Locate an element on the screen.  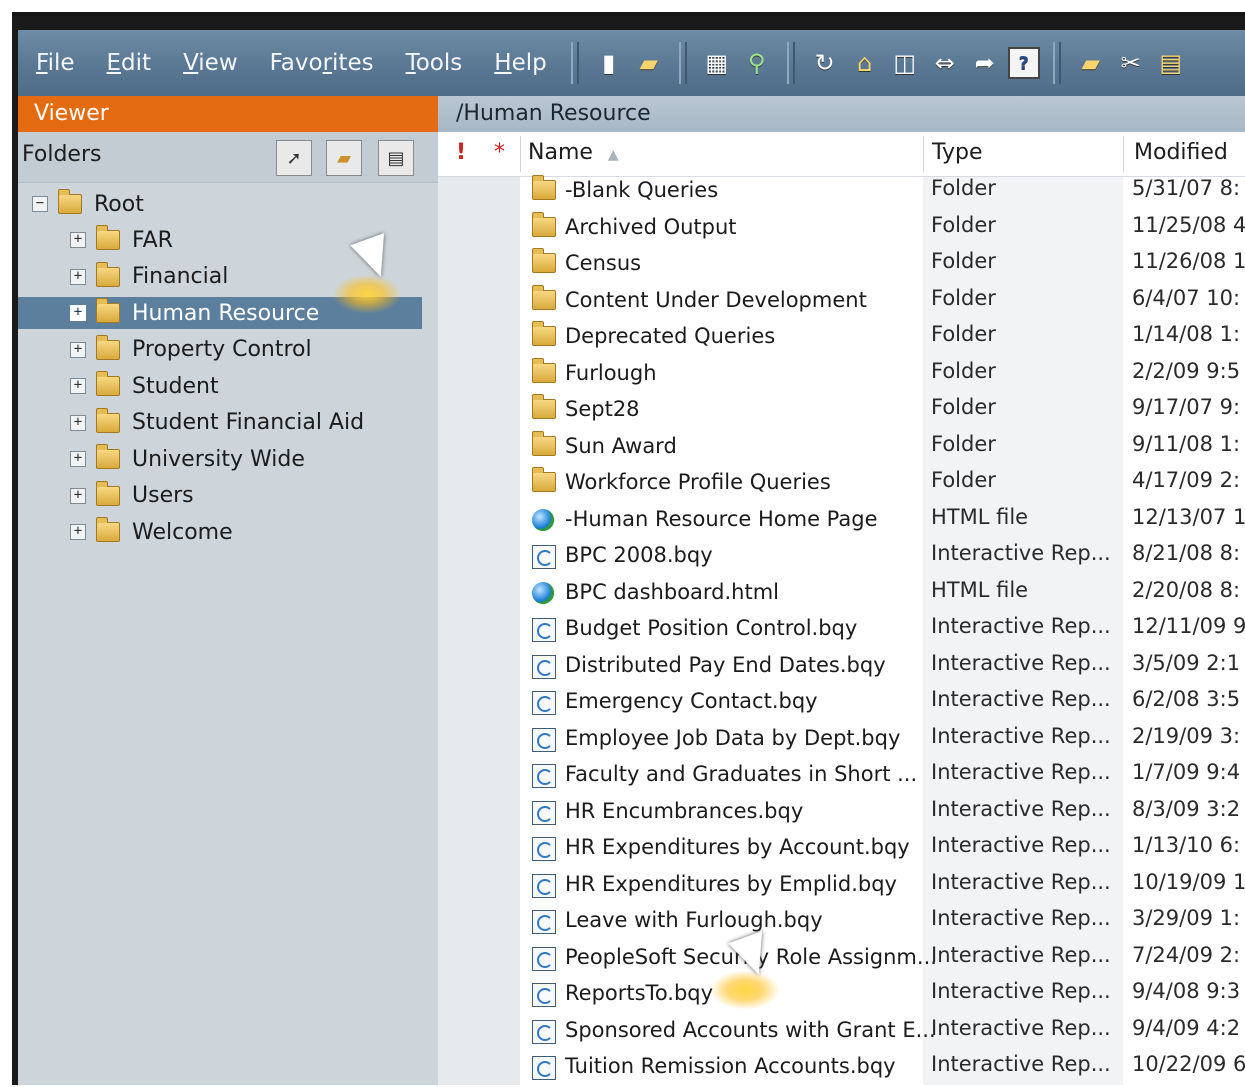
file-row: Deprecated Queries Folder 1/14/08 1: is located at coordinates (841, 338).